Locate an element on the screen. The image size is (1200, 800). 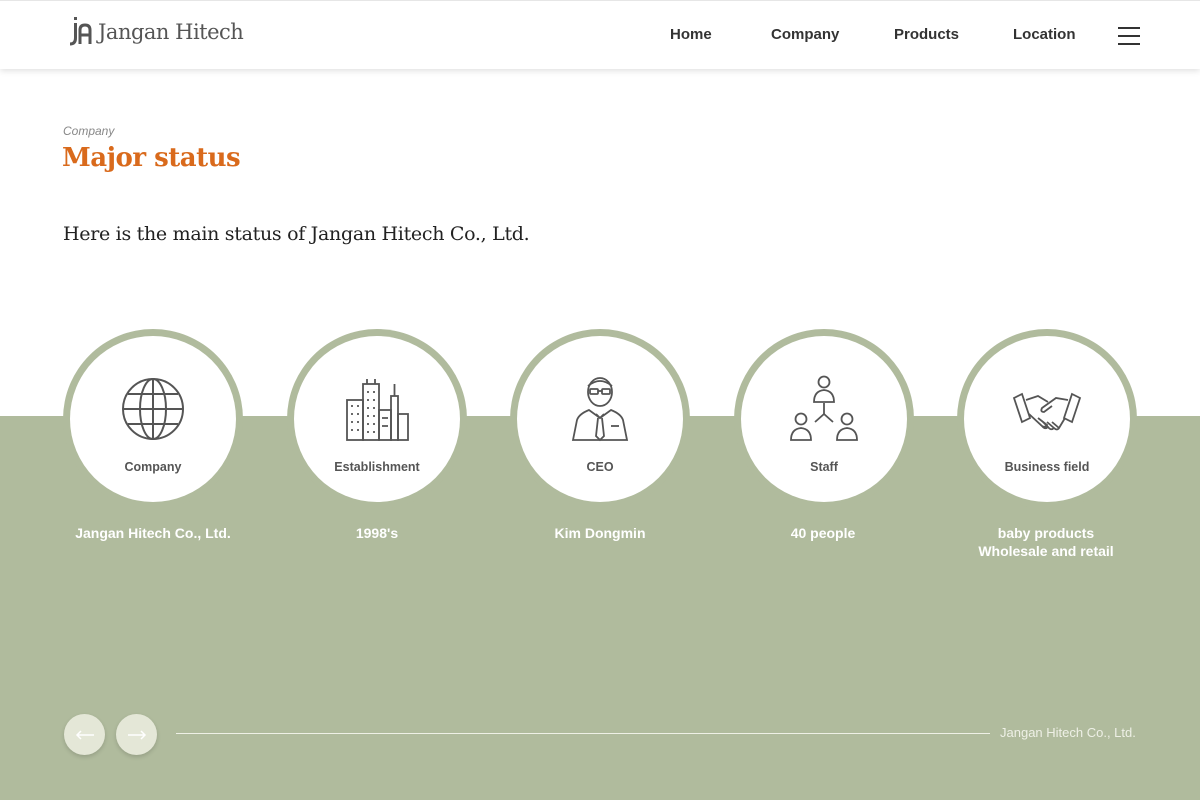
logo-text: Jangan Hitech is located at coordinates (171, 32).